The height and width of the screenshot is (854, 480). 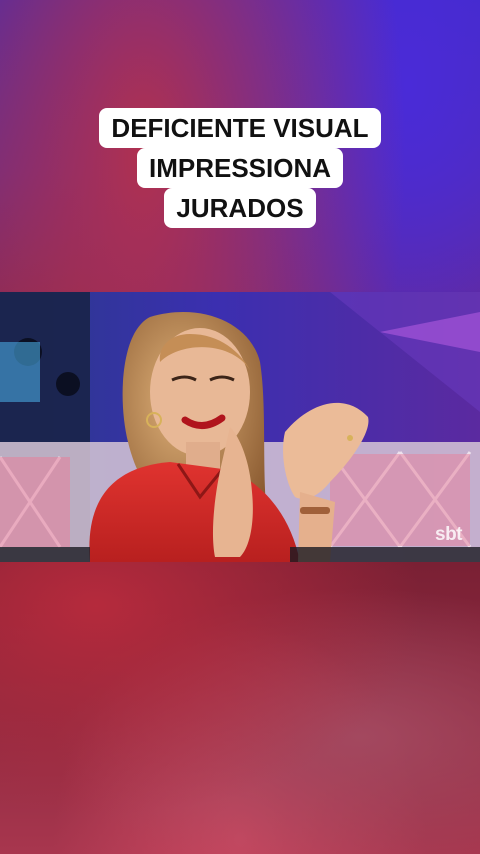 I want to click on ring, so click(x=350, y=438).